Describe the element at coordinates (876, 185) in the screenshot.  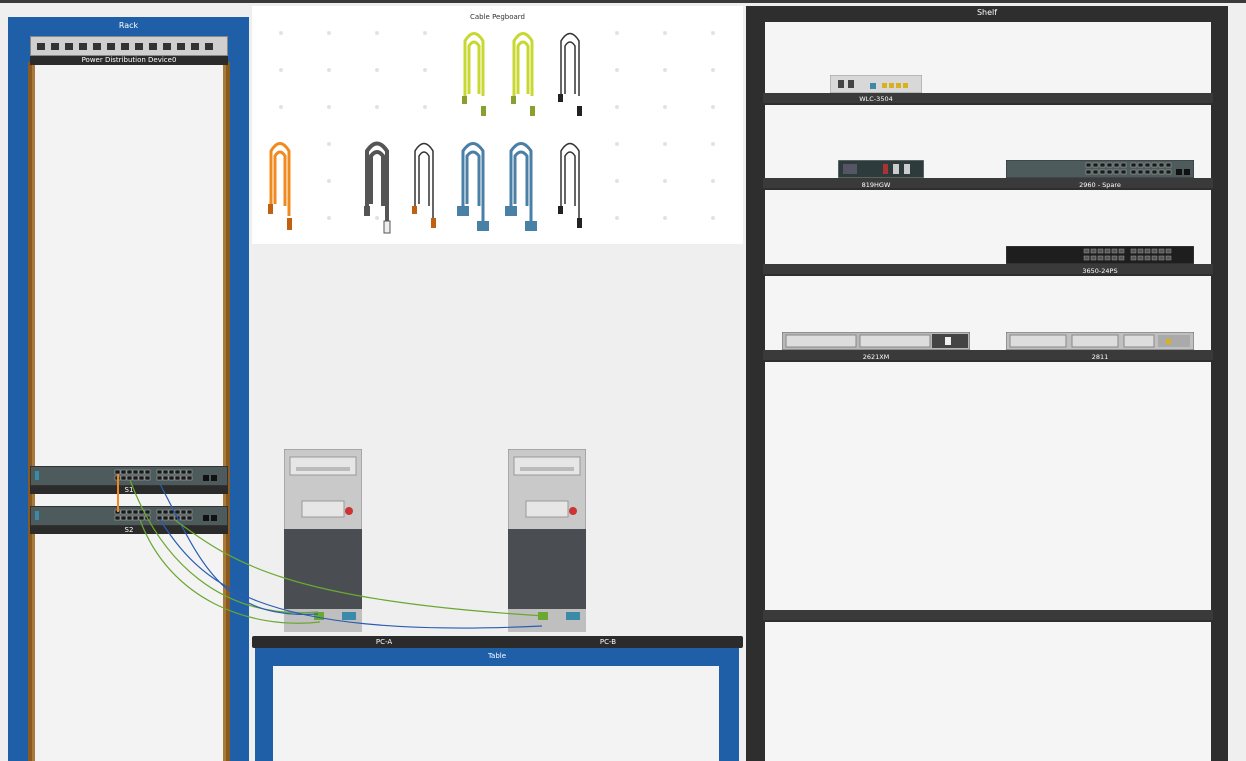
I see `819hgw-label: 819HGW` at that location.